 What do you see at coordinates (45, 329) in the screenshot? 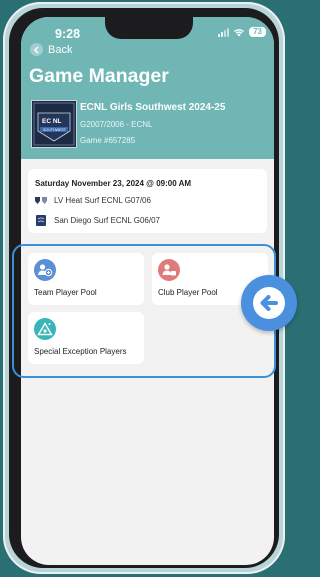
I see `special-exception-icon` at bounding box center [45, 329].